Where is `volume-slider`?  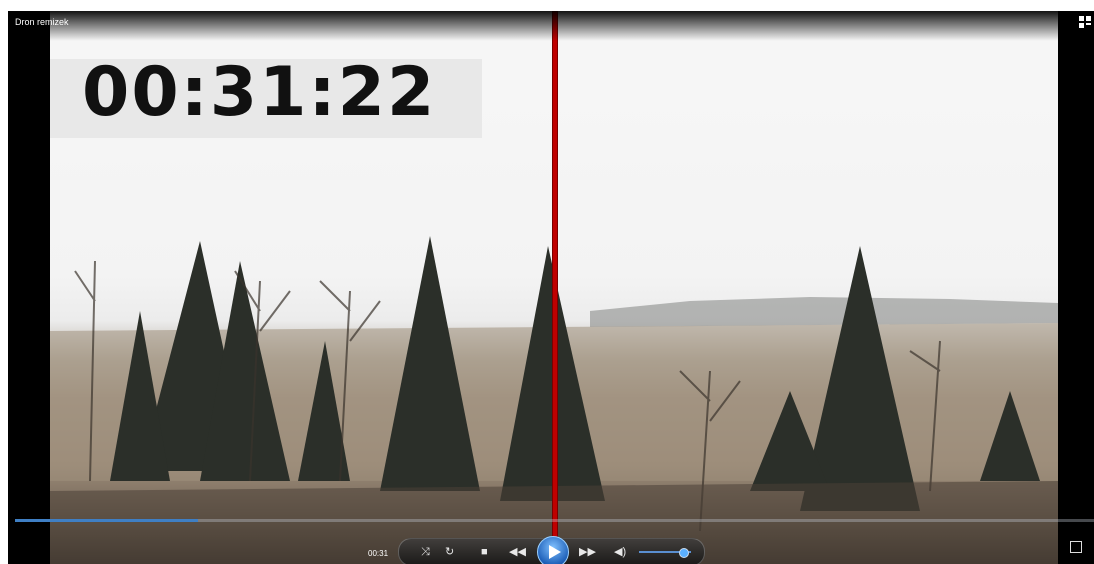
volume-slider is located at coordinates (665, 553).